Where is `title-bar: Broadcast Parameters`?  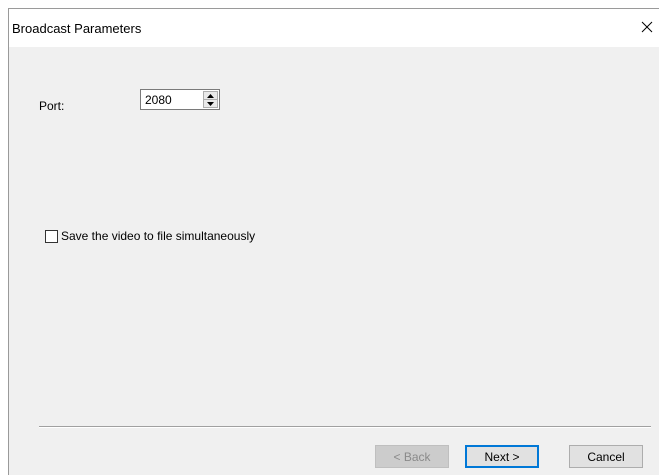
title-bar: Broadcast Parameters is located at coordinates (334, 28).